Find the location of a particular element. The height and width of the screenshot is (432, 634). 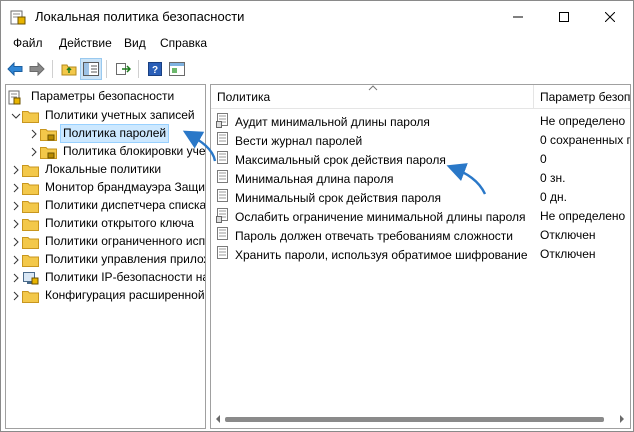

tree-item-local-policies: Локальные политики is located at coordinates (86, 169).